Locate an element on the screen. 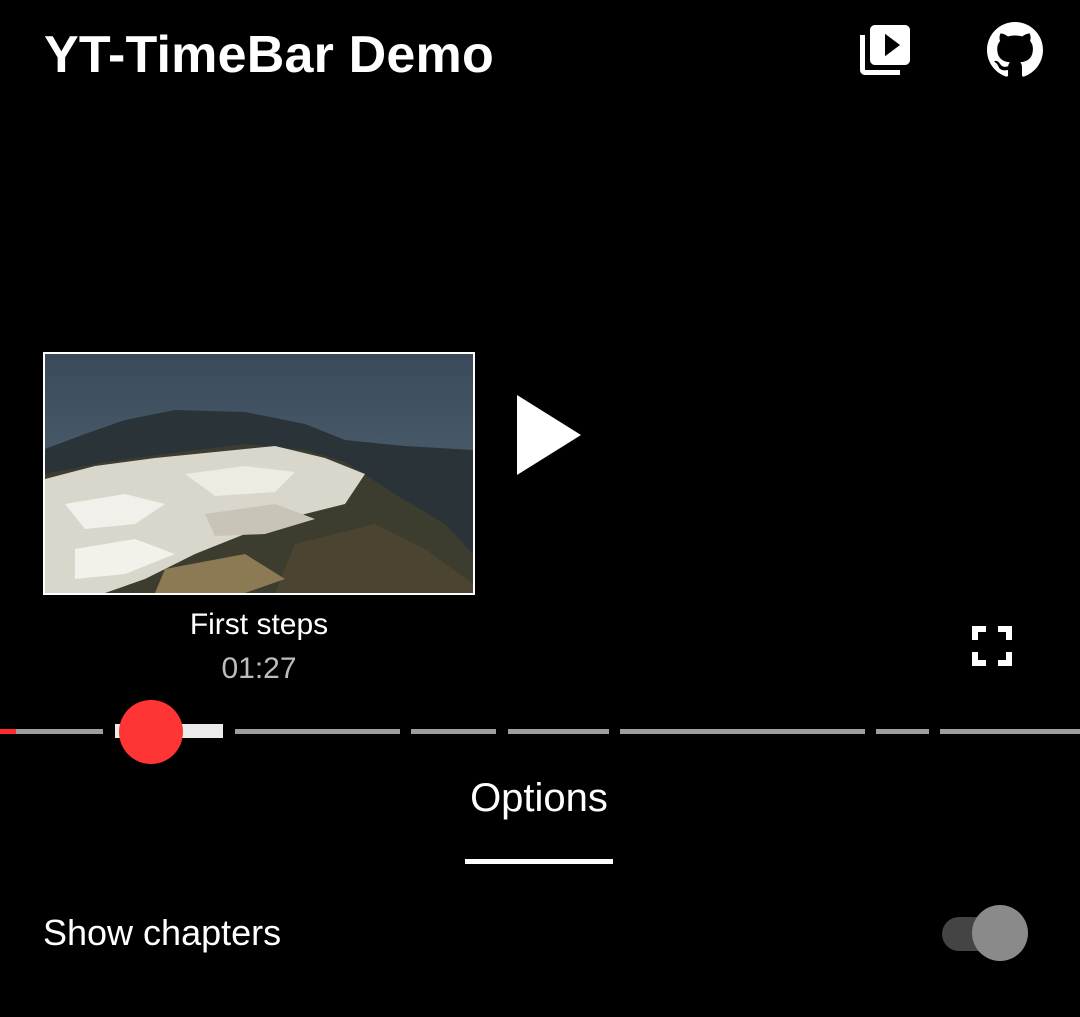 The height and width of the screenshot is (1017, 1080). fullscreen-button is located at coordinates (992, 646).